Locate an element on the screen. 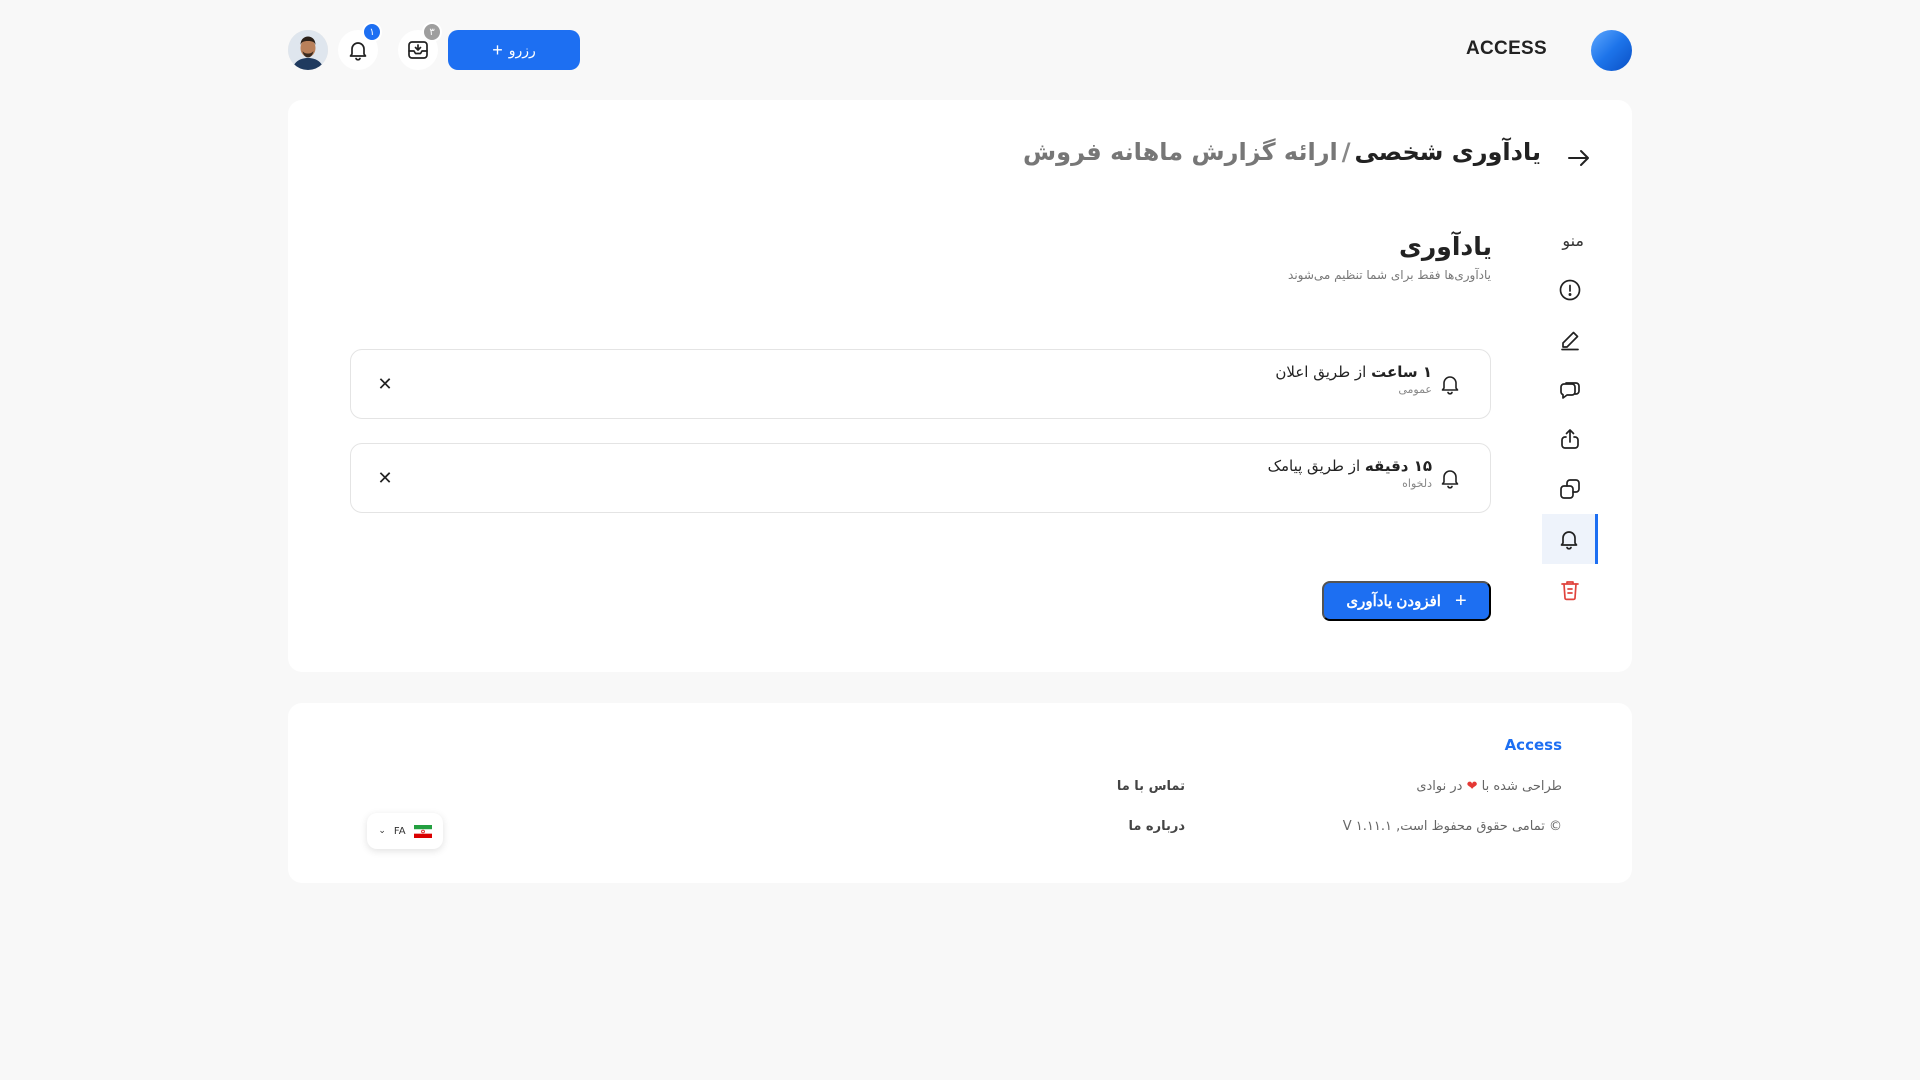 The image size is (1920, 1080). language-selector: ⌄ FA is located at coordinates (405, 831).